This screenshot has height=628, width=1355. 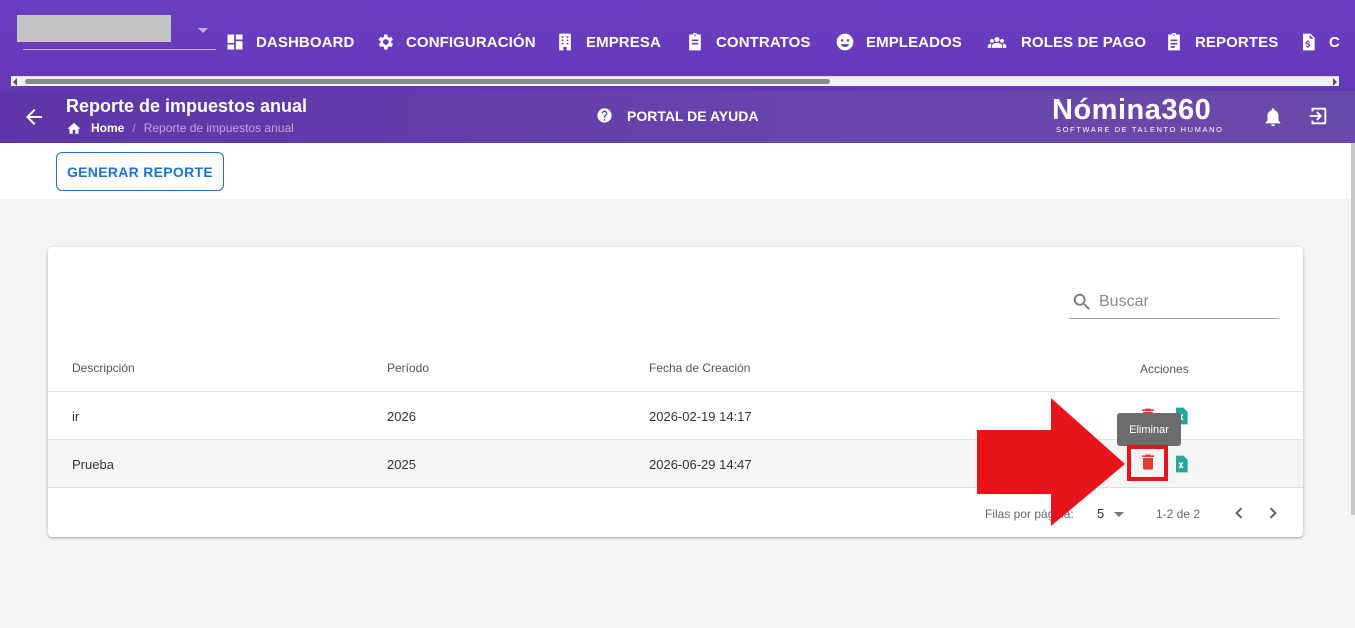 I want to click on search-input, so click(x=1184, y=301).